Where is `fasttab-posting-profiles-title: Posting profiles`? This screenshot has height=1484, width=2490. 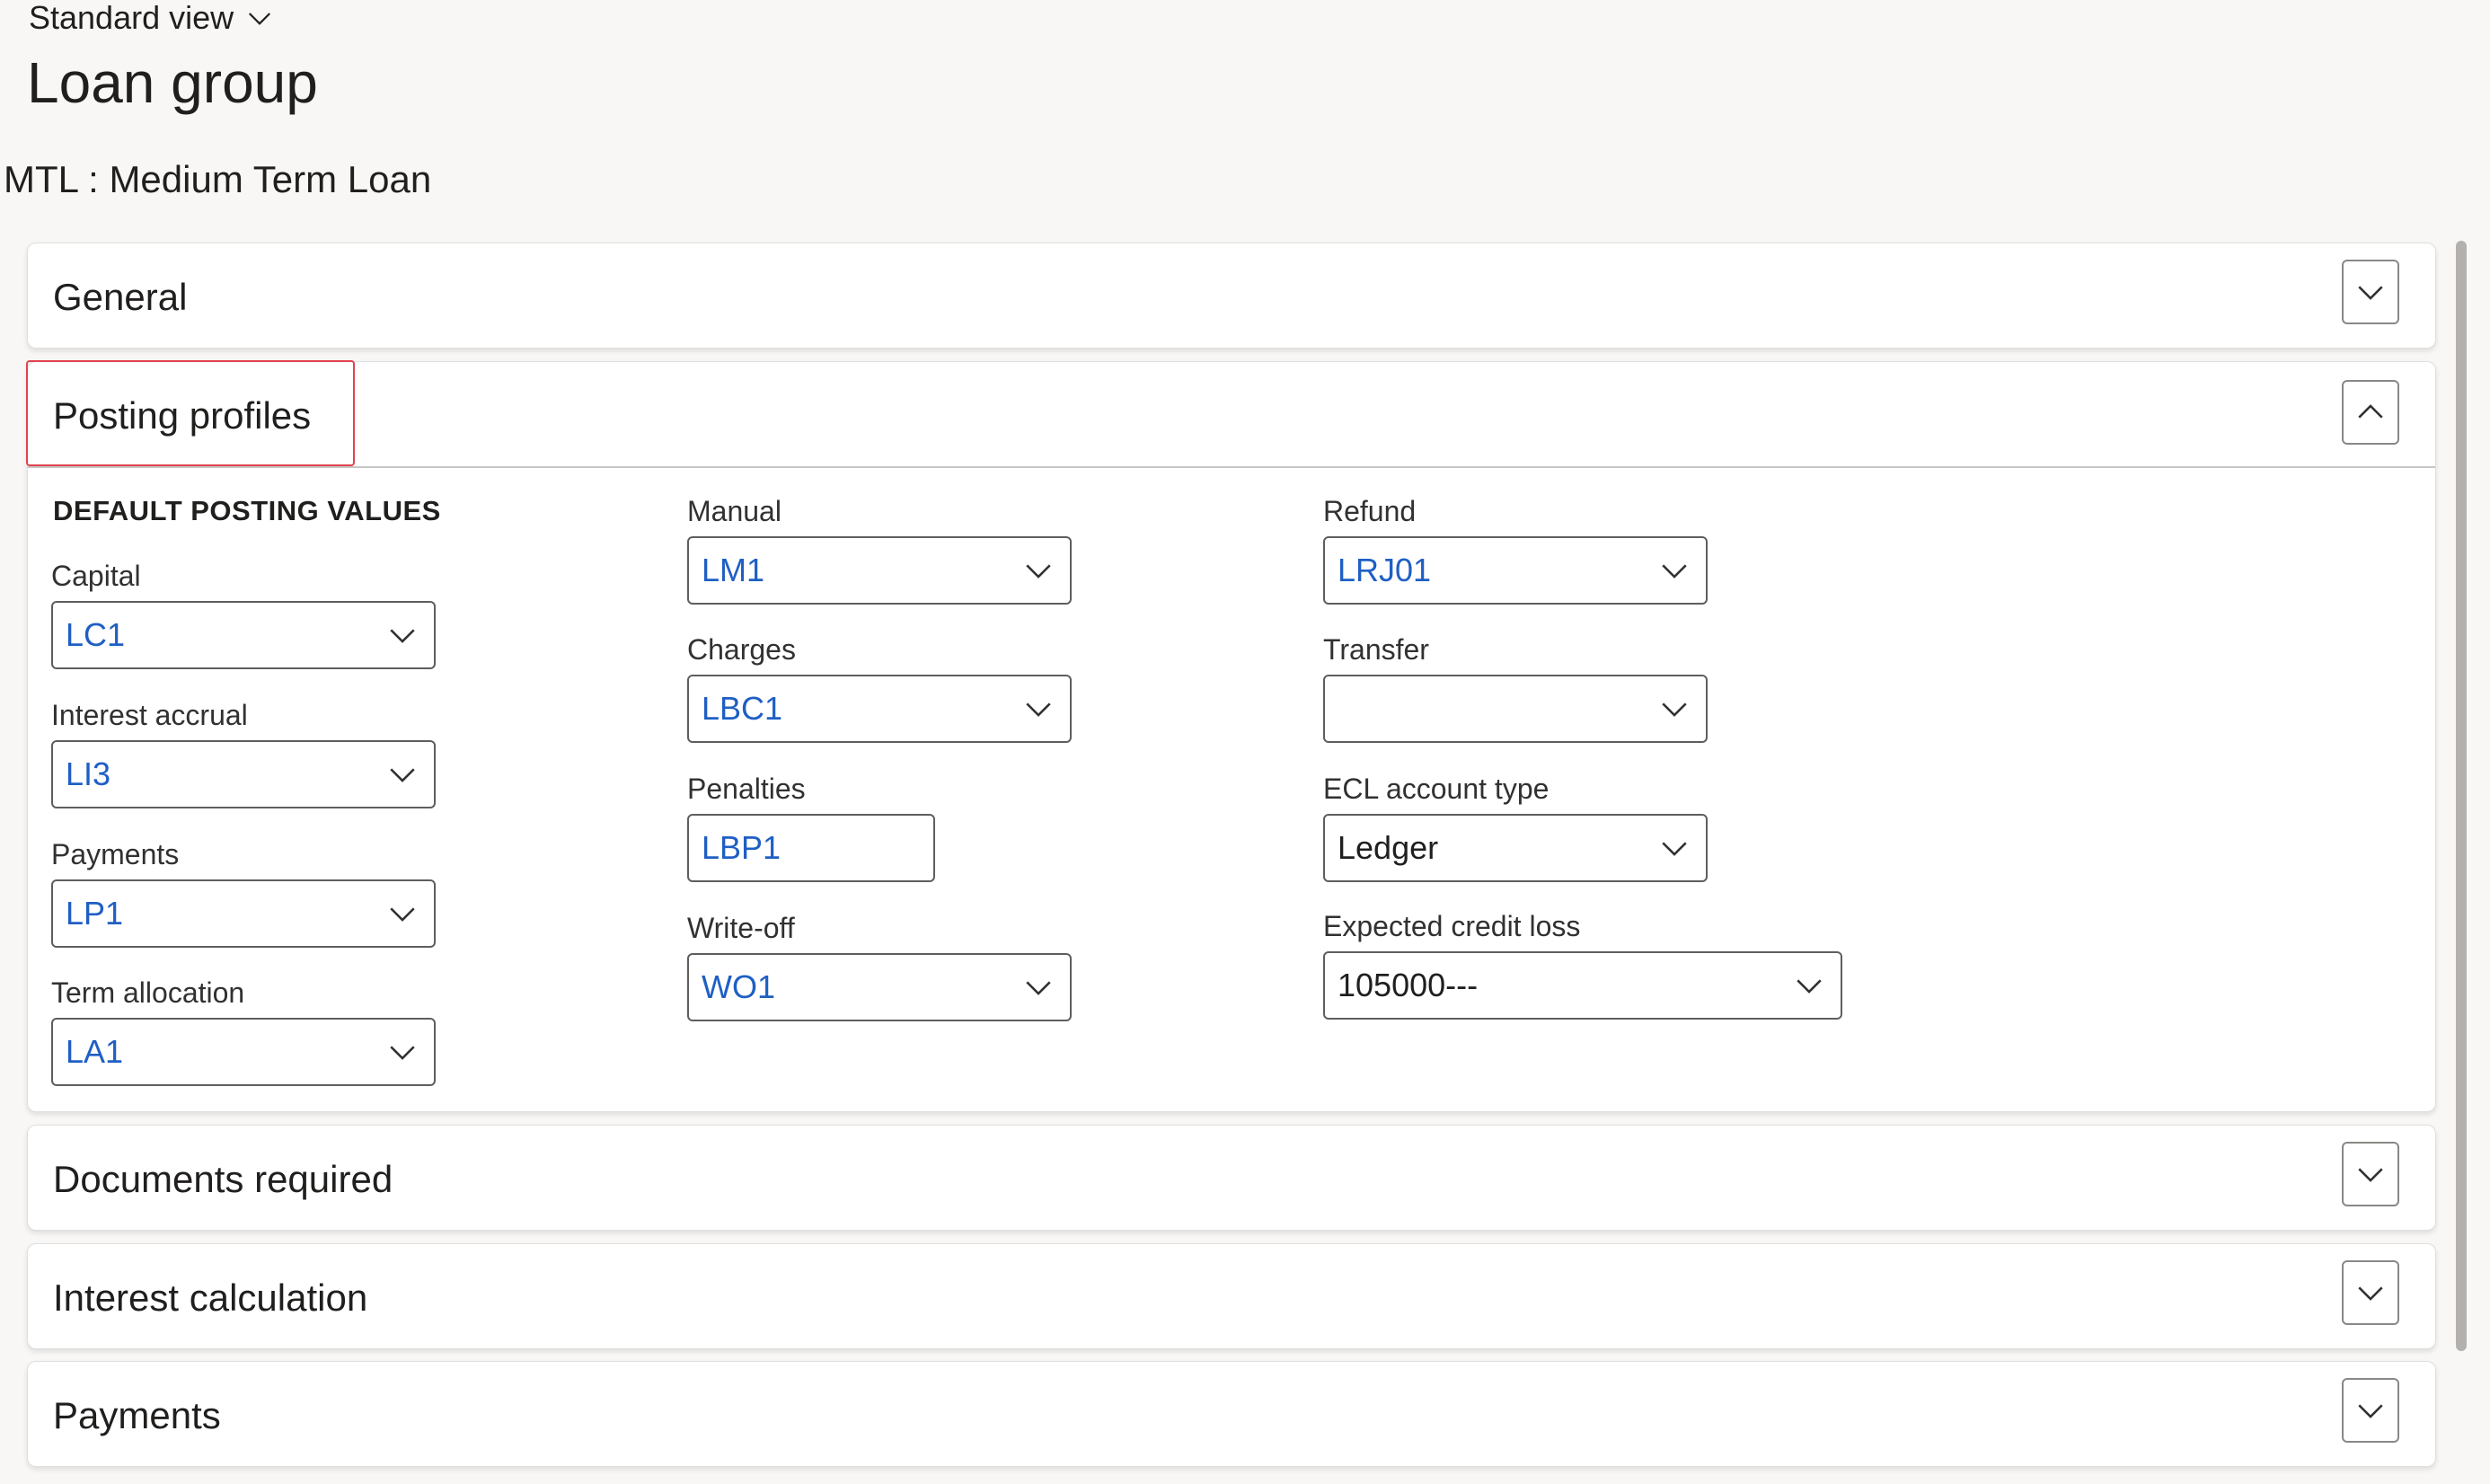 fasttab-posting-profiles-title: Posting profiles is located at coordinates (182, 416).